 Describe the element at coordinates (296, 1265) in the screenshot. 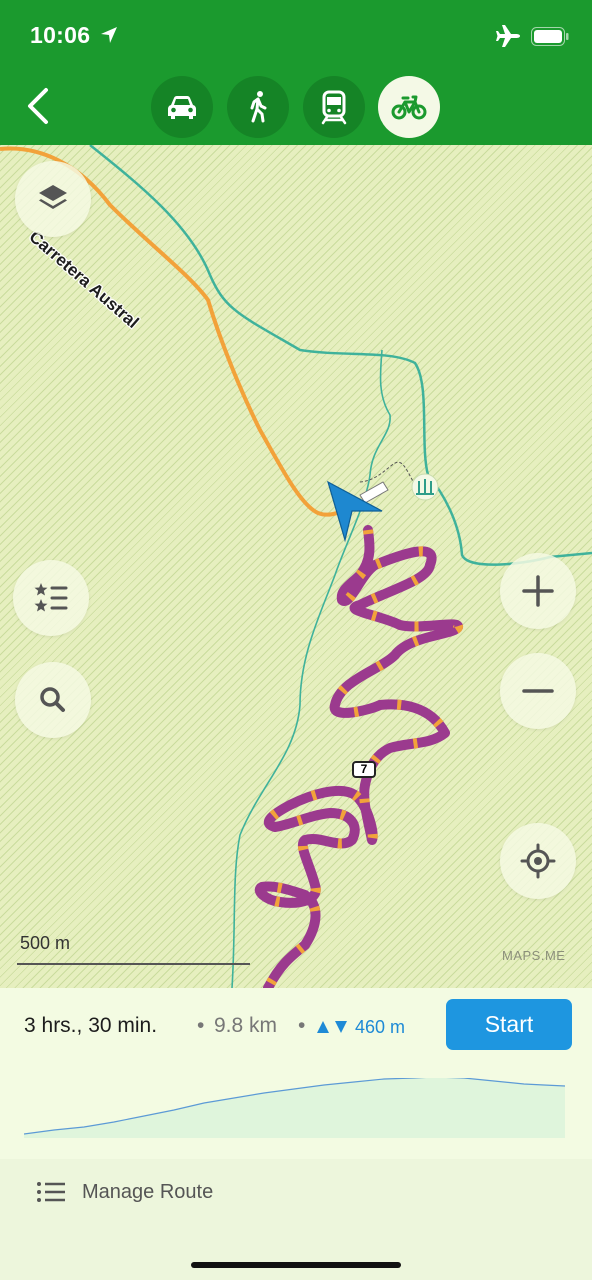

I see `home-indicator` at that location.